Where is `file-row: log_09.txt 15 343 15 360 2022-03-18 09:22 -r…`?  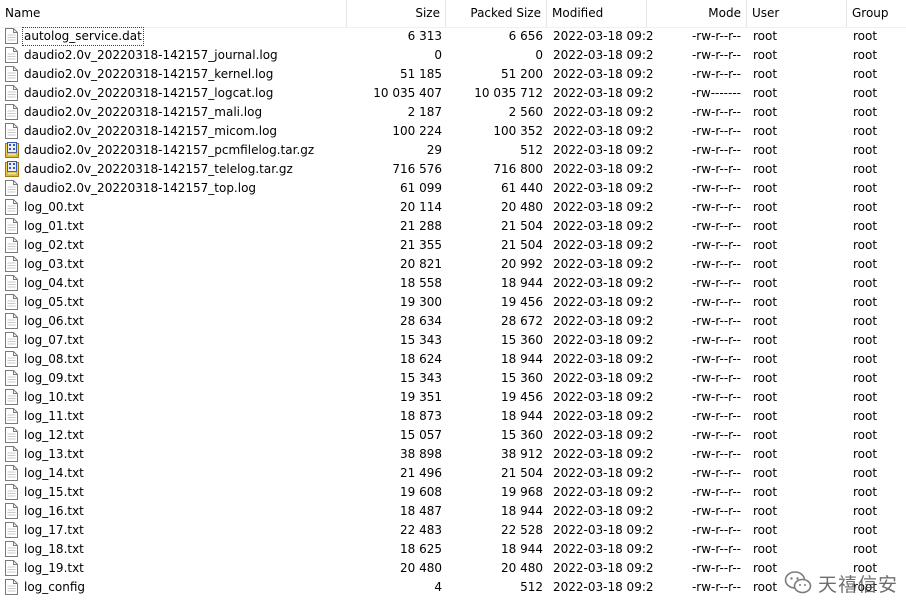
file-row: log_09.txt 15 343 15 360 2022-03-18 09:22 -r… is located at coordinates (453, 378).